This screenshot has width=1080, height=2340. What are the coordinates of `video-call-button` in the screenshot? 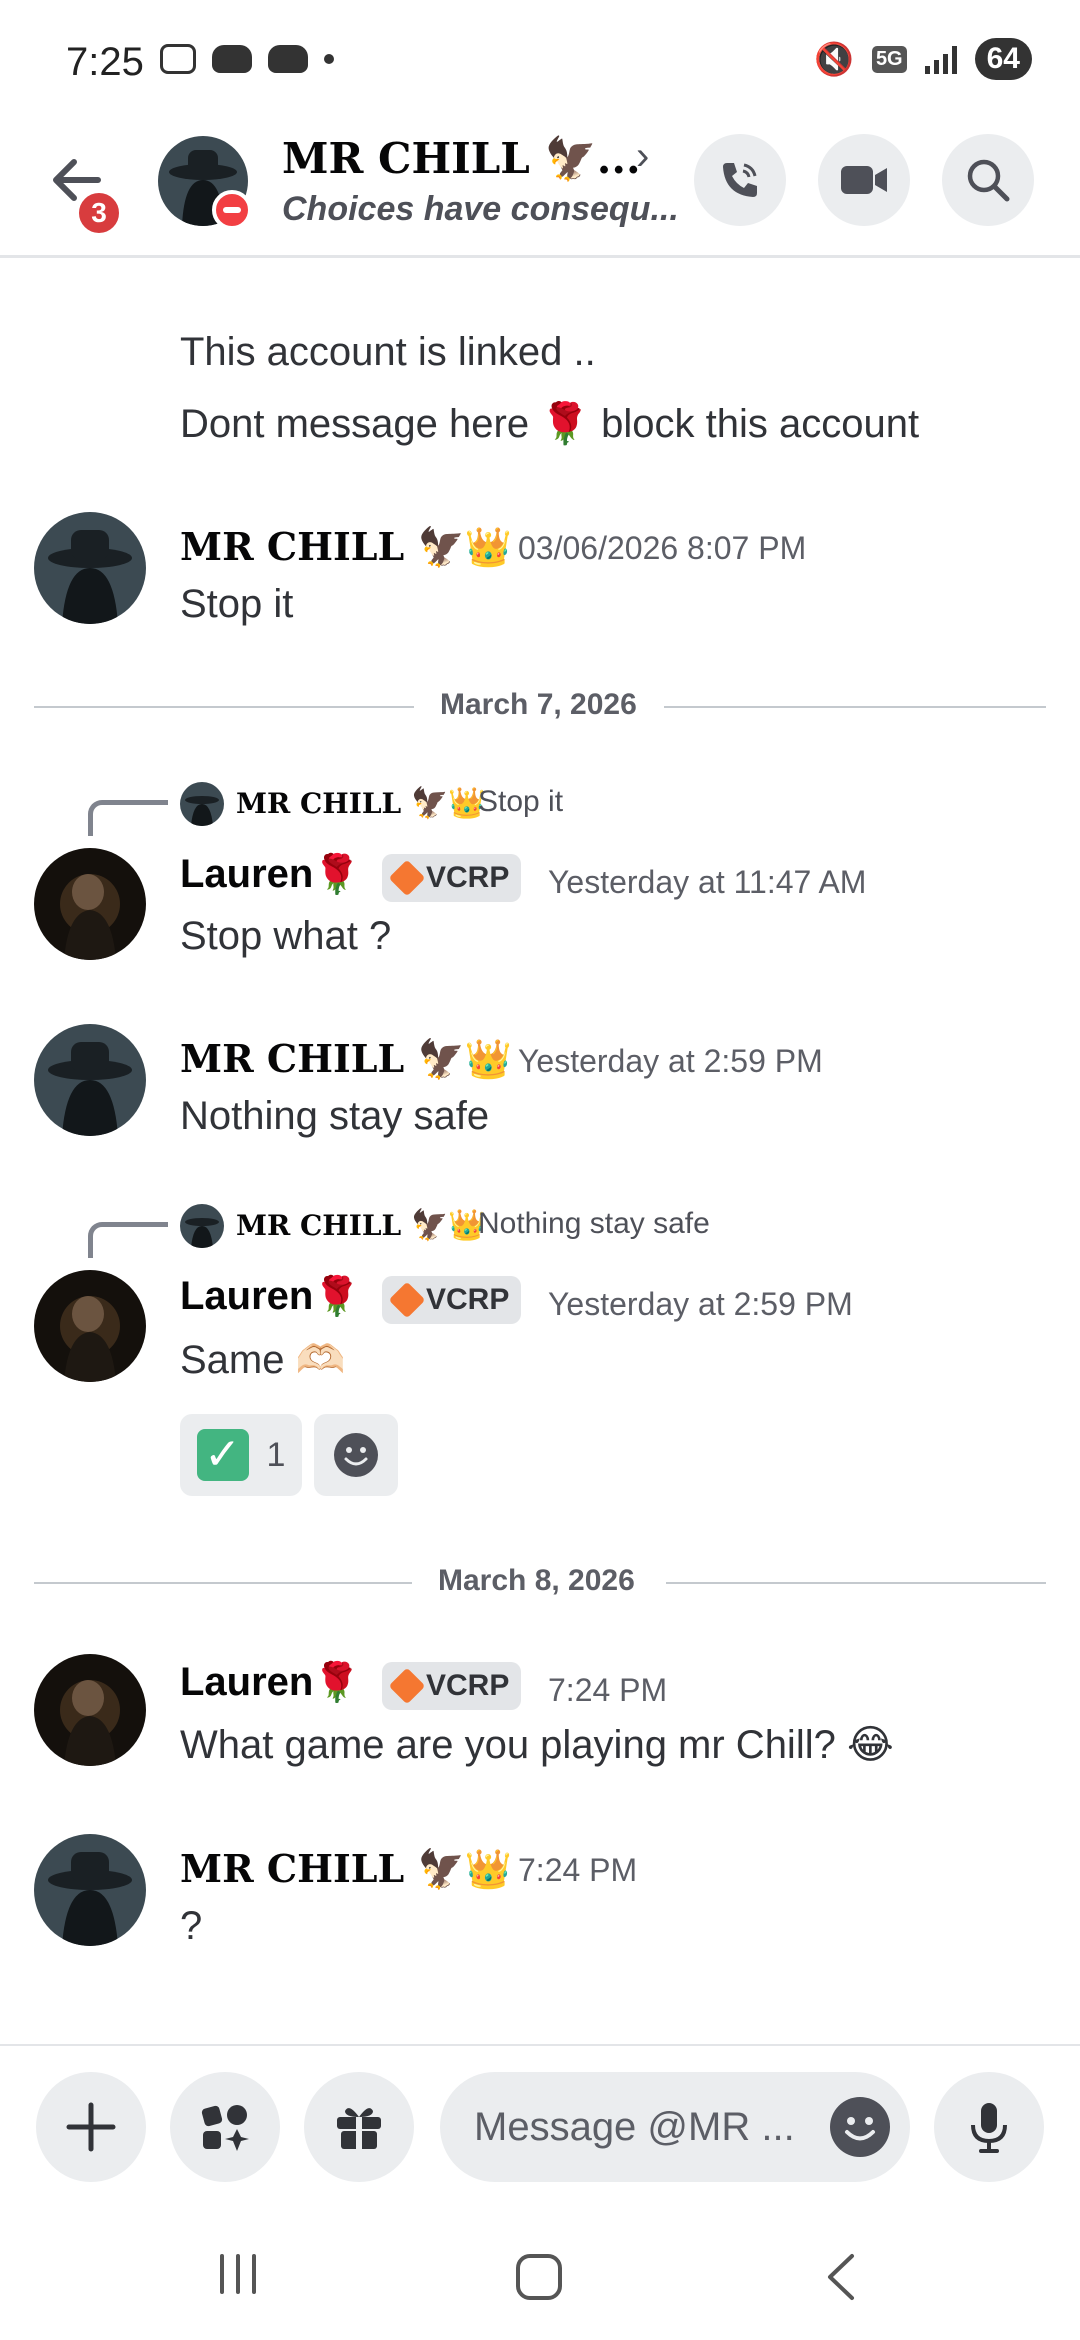 It's located at (864, 180).